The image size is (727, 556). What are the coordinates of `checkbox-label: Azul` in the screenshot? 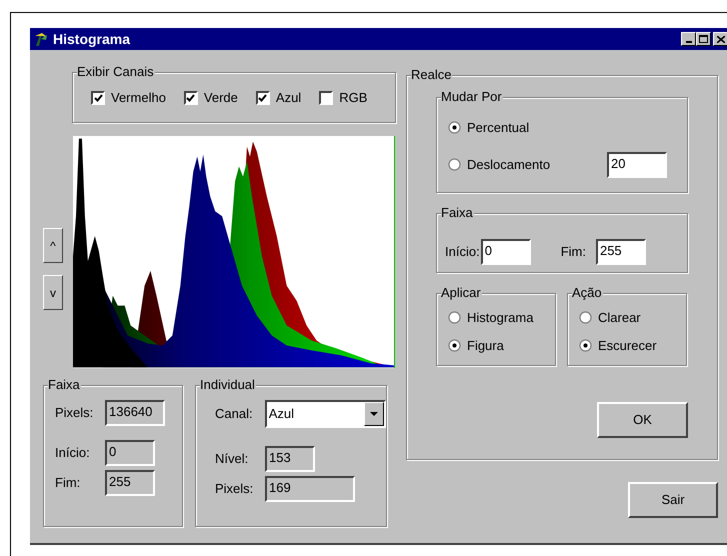 It's located at (289, 97).